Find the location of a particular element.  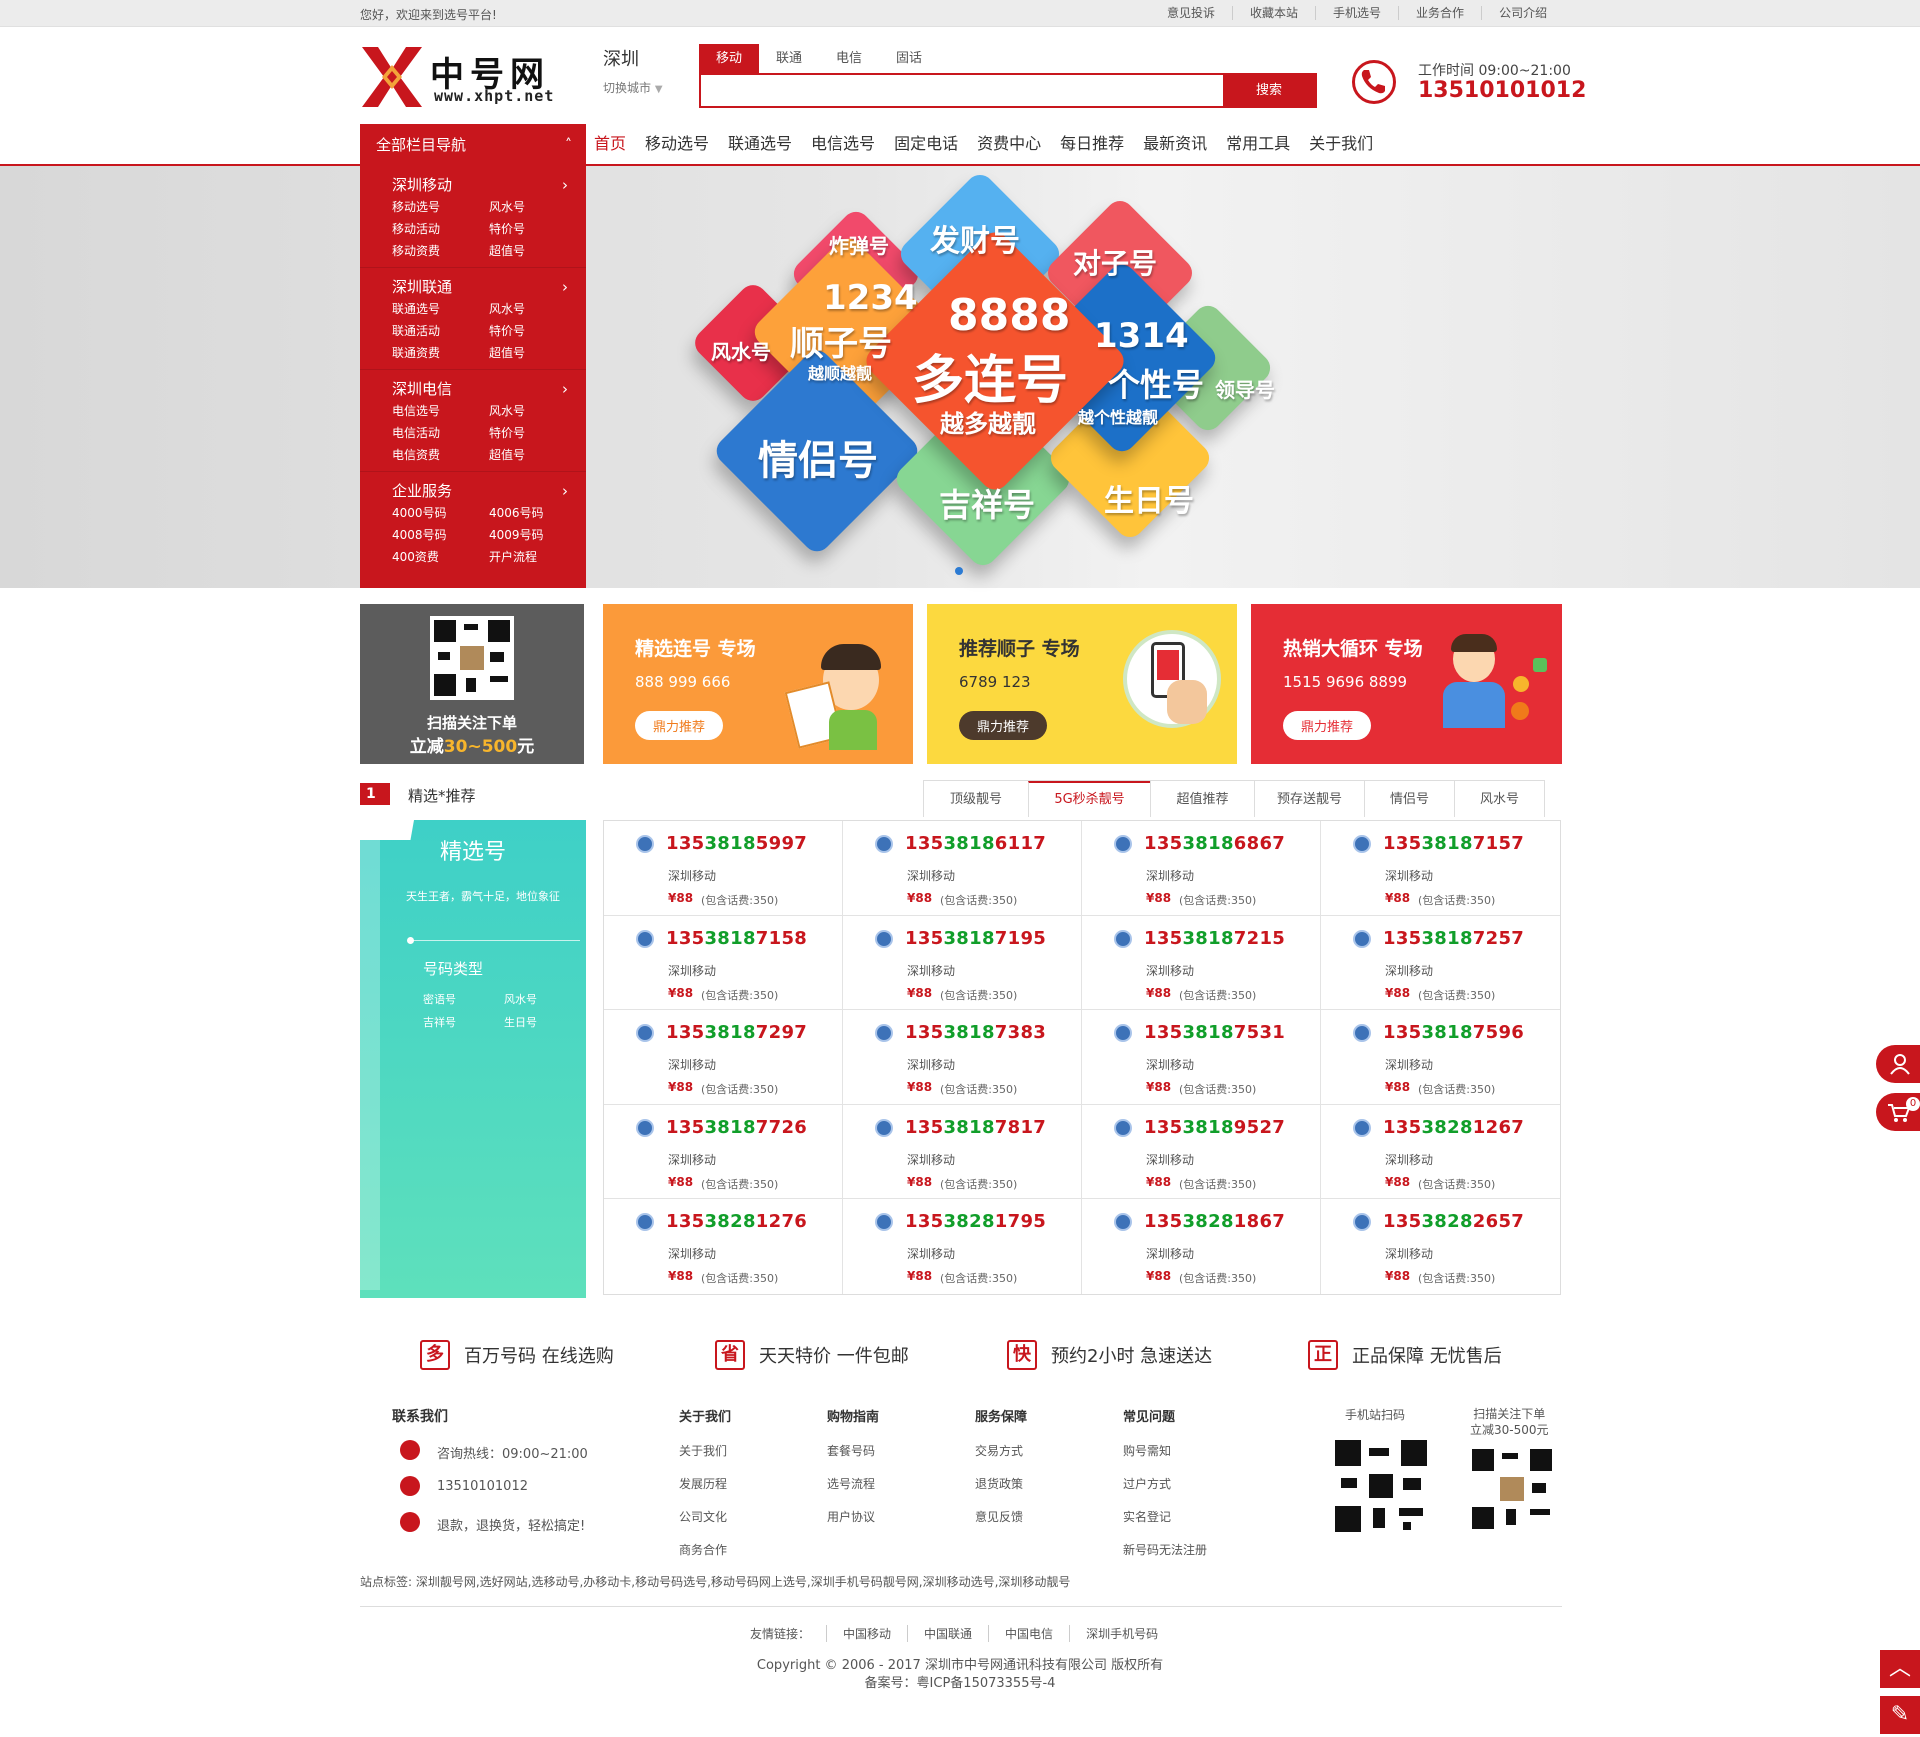

number-card: 13538282657 深圳移动 ¥88 (包含话费:350) is located at coordinates (1440, 1246).